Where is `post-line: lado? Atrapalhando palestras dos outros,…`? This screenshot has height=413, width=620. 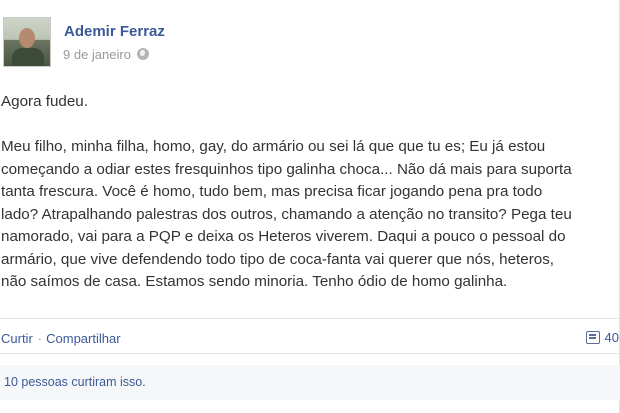
post-line: lado? Atrapalhando palestras dos outros,… is located at coordinates (286, 214).